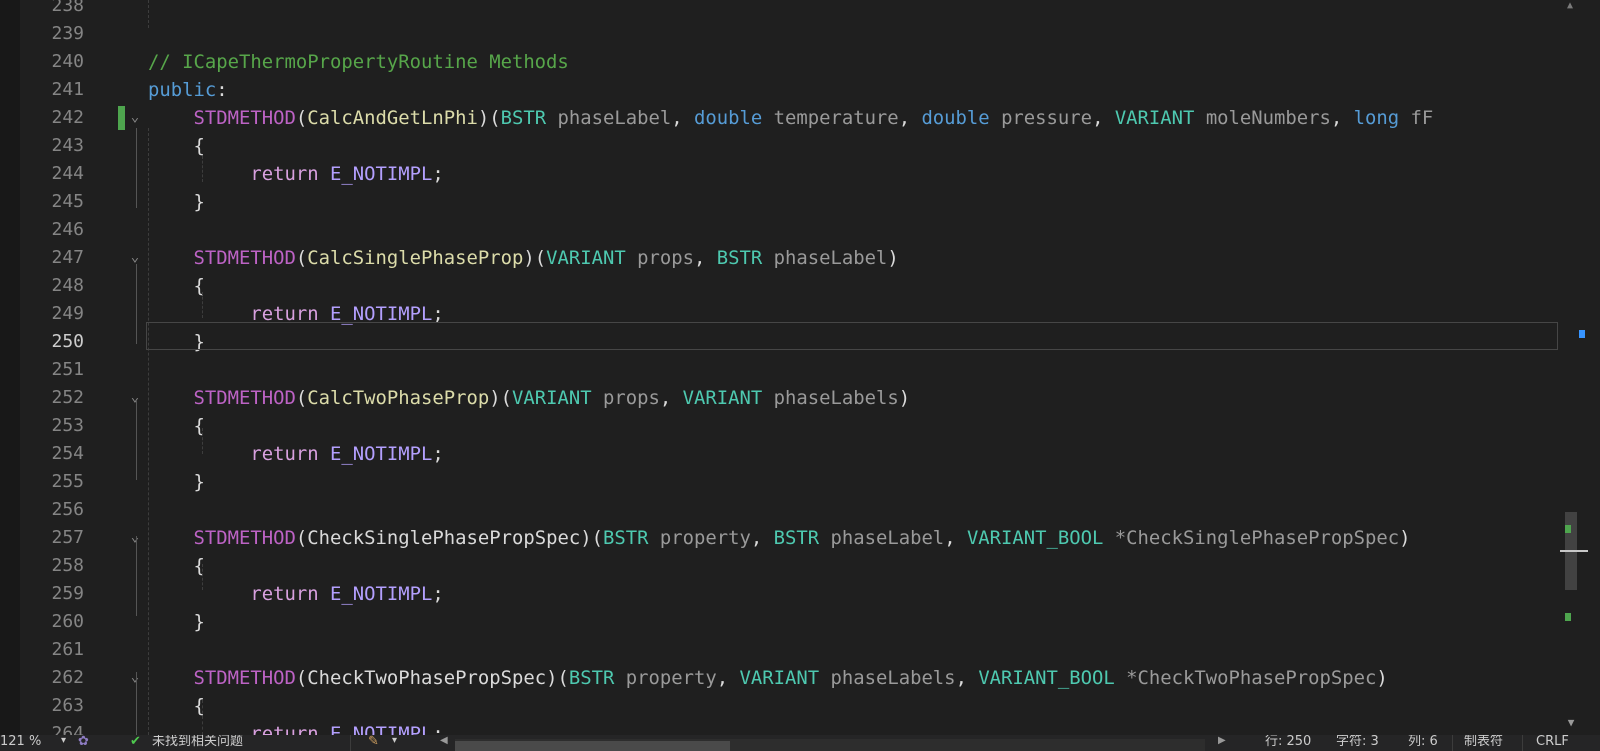 The width and height of the screenshot is (1600, 751). What do you see at coordinates (780, 174) in the screenshot?
I see `code-line: 244 return E_NOTIMPL;` at bounding box center [780, 174].